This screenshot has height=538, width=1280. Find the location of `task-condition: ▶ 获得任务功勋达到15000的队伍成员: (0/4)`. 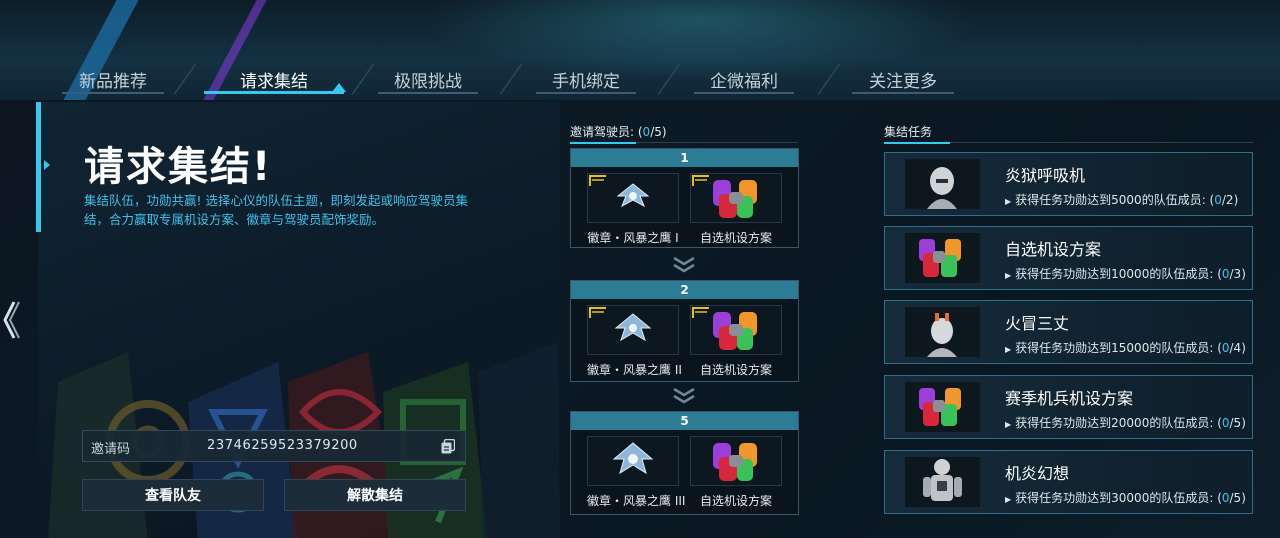

task-condition: ▶ 获得任务功勋达到15000的队伍成员: (0/4) is located at coordinates (1125, 347).